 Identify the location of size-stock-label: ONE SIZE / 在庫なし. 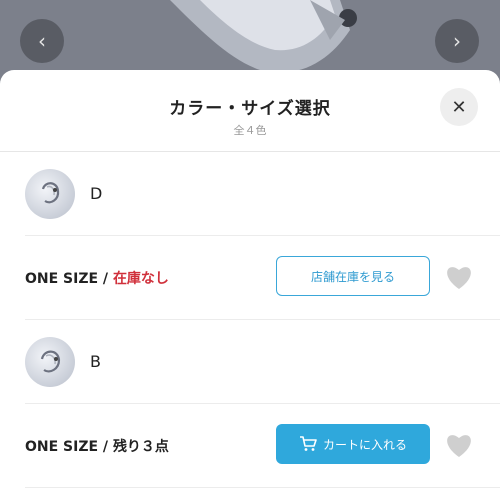
(97, 278).